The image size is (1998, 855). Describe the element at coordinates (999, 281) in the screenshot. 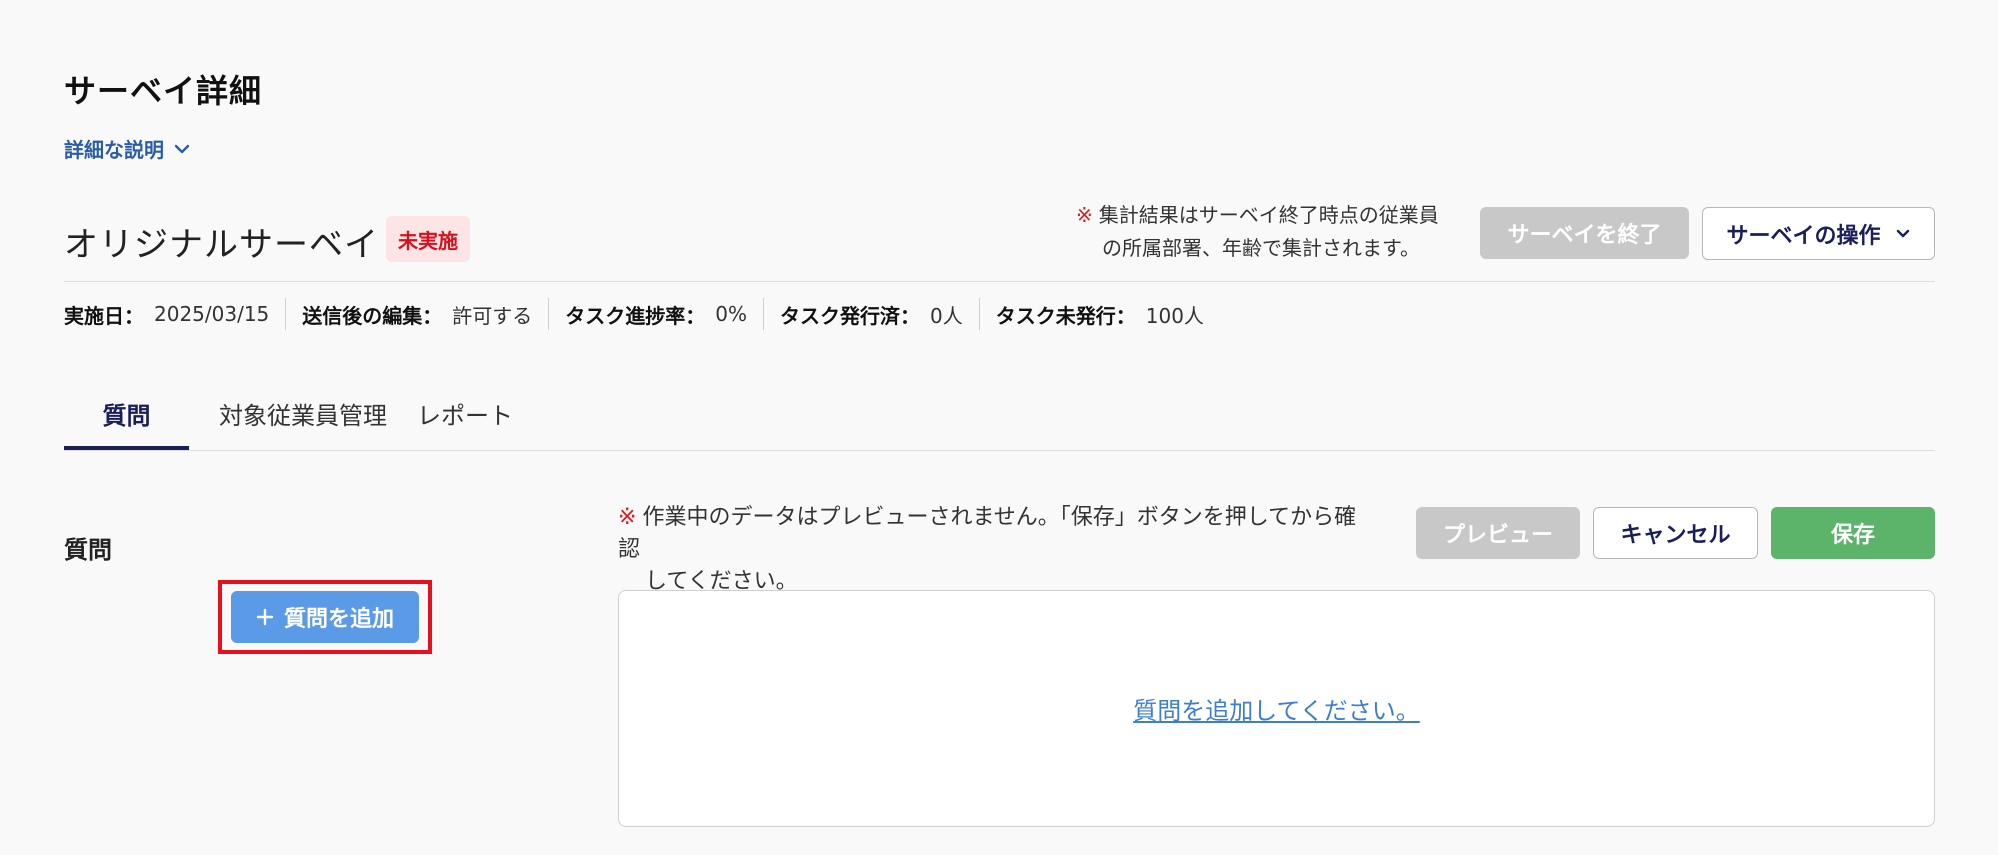

I see `header-divider` at that location.